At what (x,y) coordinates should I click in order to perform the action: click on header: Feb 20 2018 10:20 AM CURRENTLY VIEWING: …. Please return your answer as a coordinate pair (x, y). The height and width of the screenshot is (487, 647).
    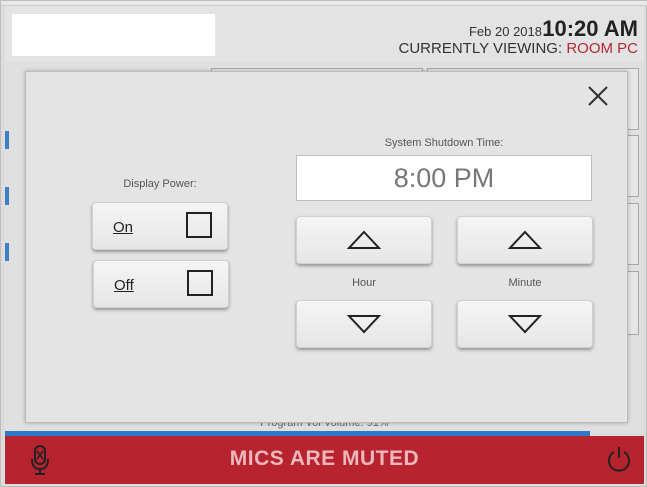
    Looking at the image, I should click on (324, 34).